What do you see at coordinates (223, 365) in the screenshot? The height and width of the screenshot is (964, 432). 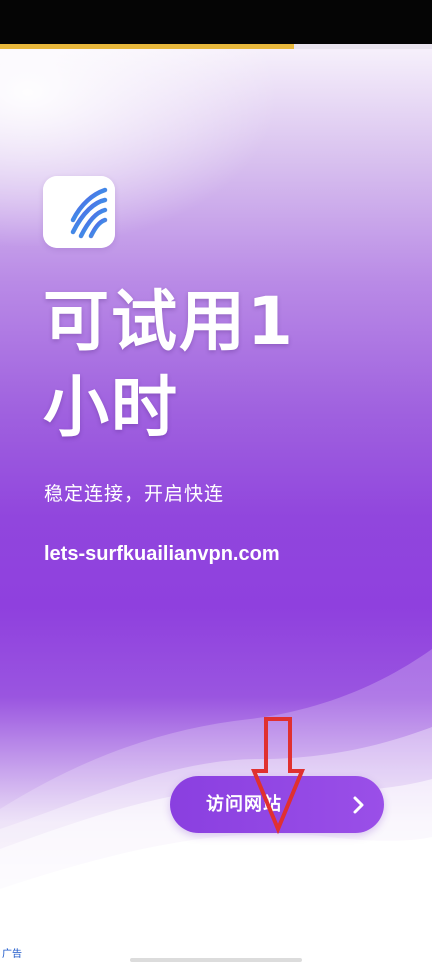 I see `ad-headline: 可试用1 小时` at bounding box center [223, 365].